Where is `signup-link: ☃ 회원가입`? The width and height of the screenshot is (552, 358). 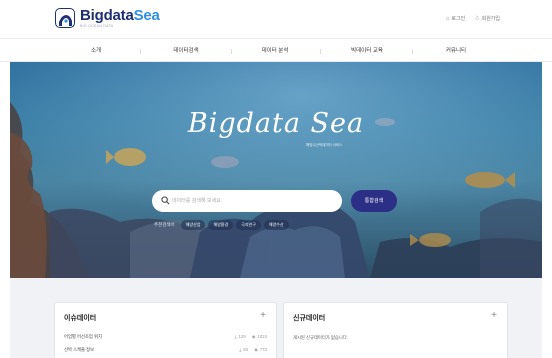 signup-link: ☃ 회원가입 is located at coordinates (487, 18).